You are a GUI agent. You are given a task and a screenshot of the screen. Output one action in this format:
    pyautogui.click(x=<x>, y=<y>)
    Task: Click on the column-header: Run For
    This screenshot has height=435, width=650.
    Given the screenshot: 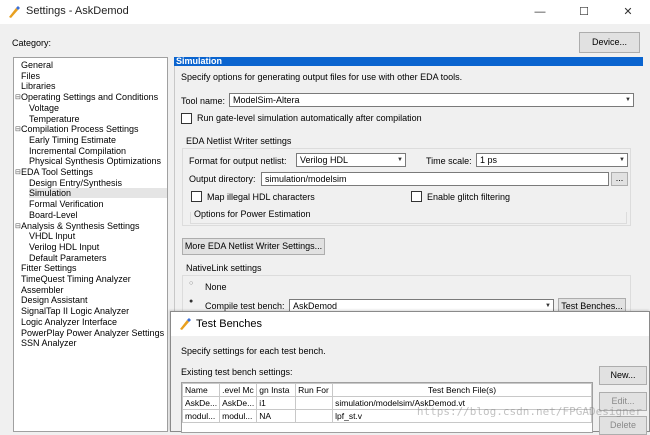 What is the action you would take?
    pyautogui.click(x=314, y=390)
    